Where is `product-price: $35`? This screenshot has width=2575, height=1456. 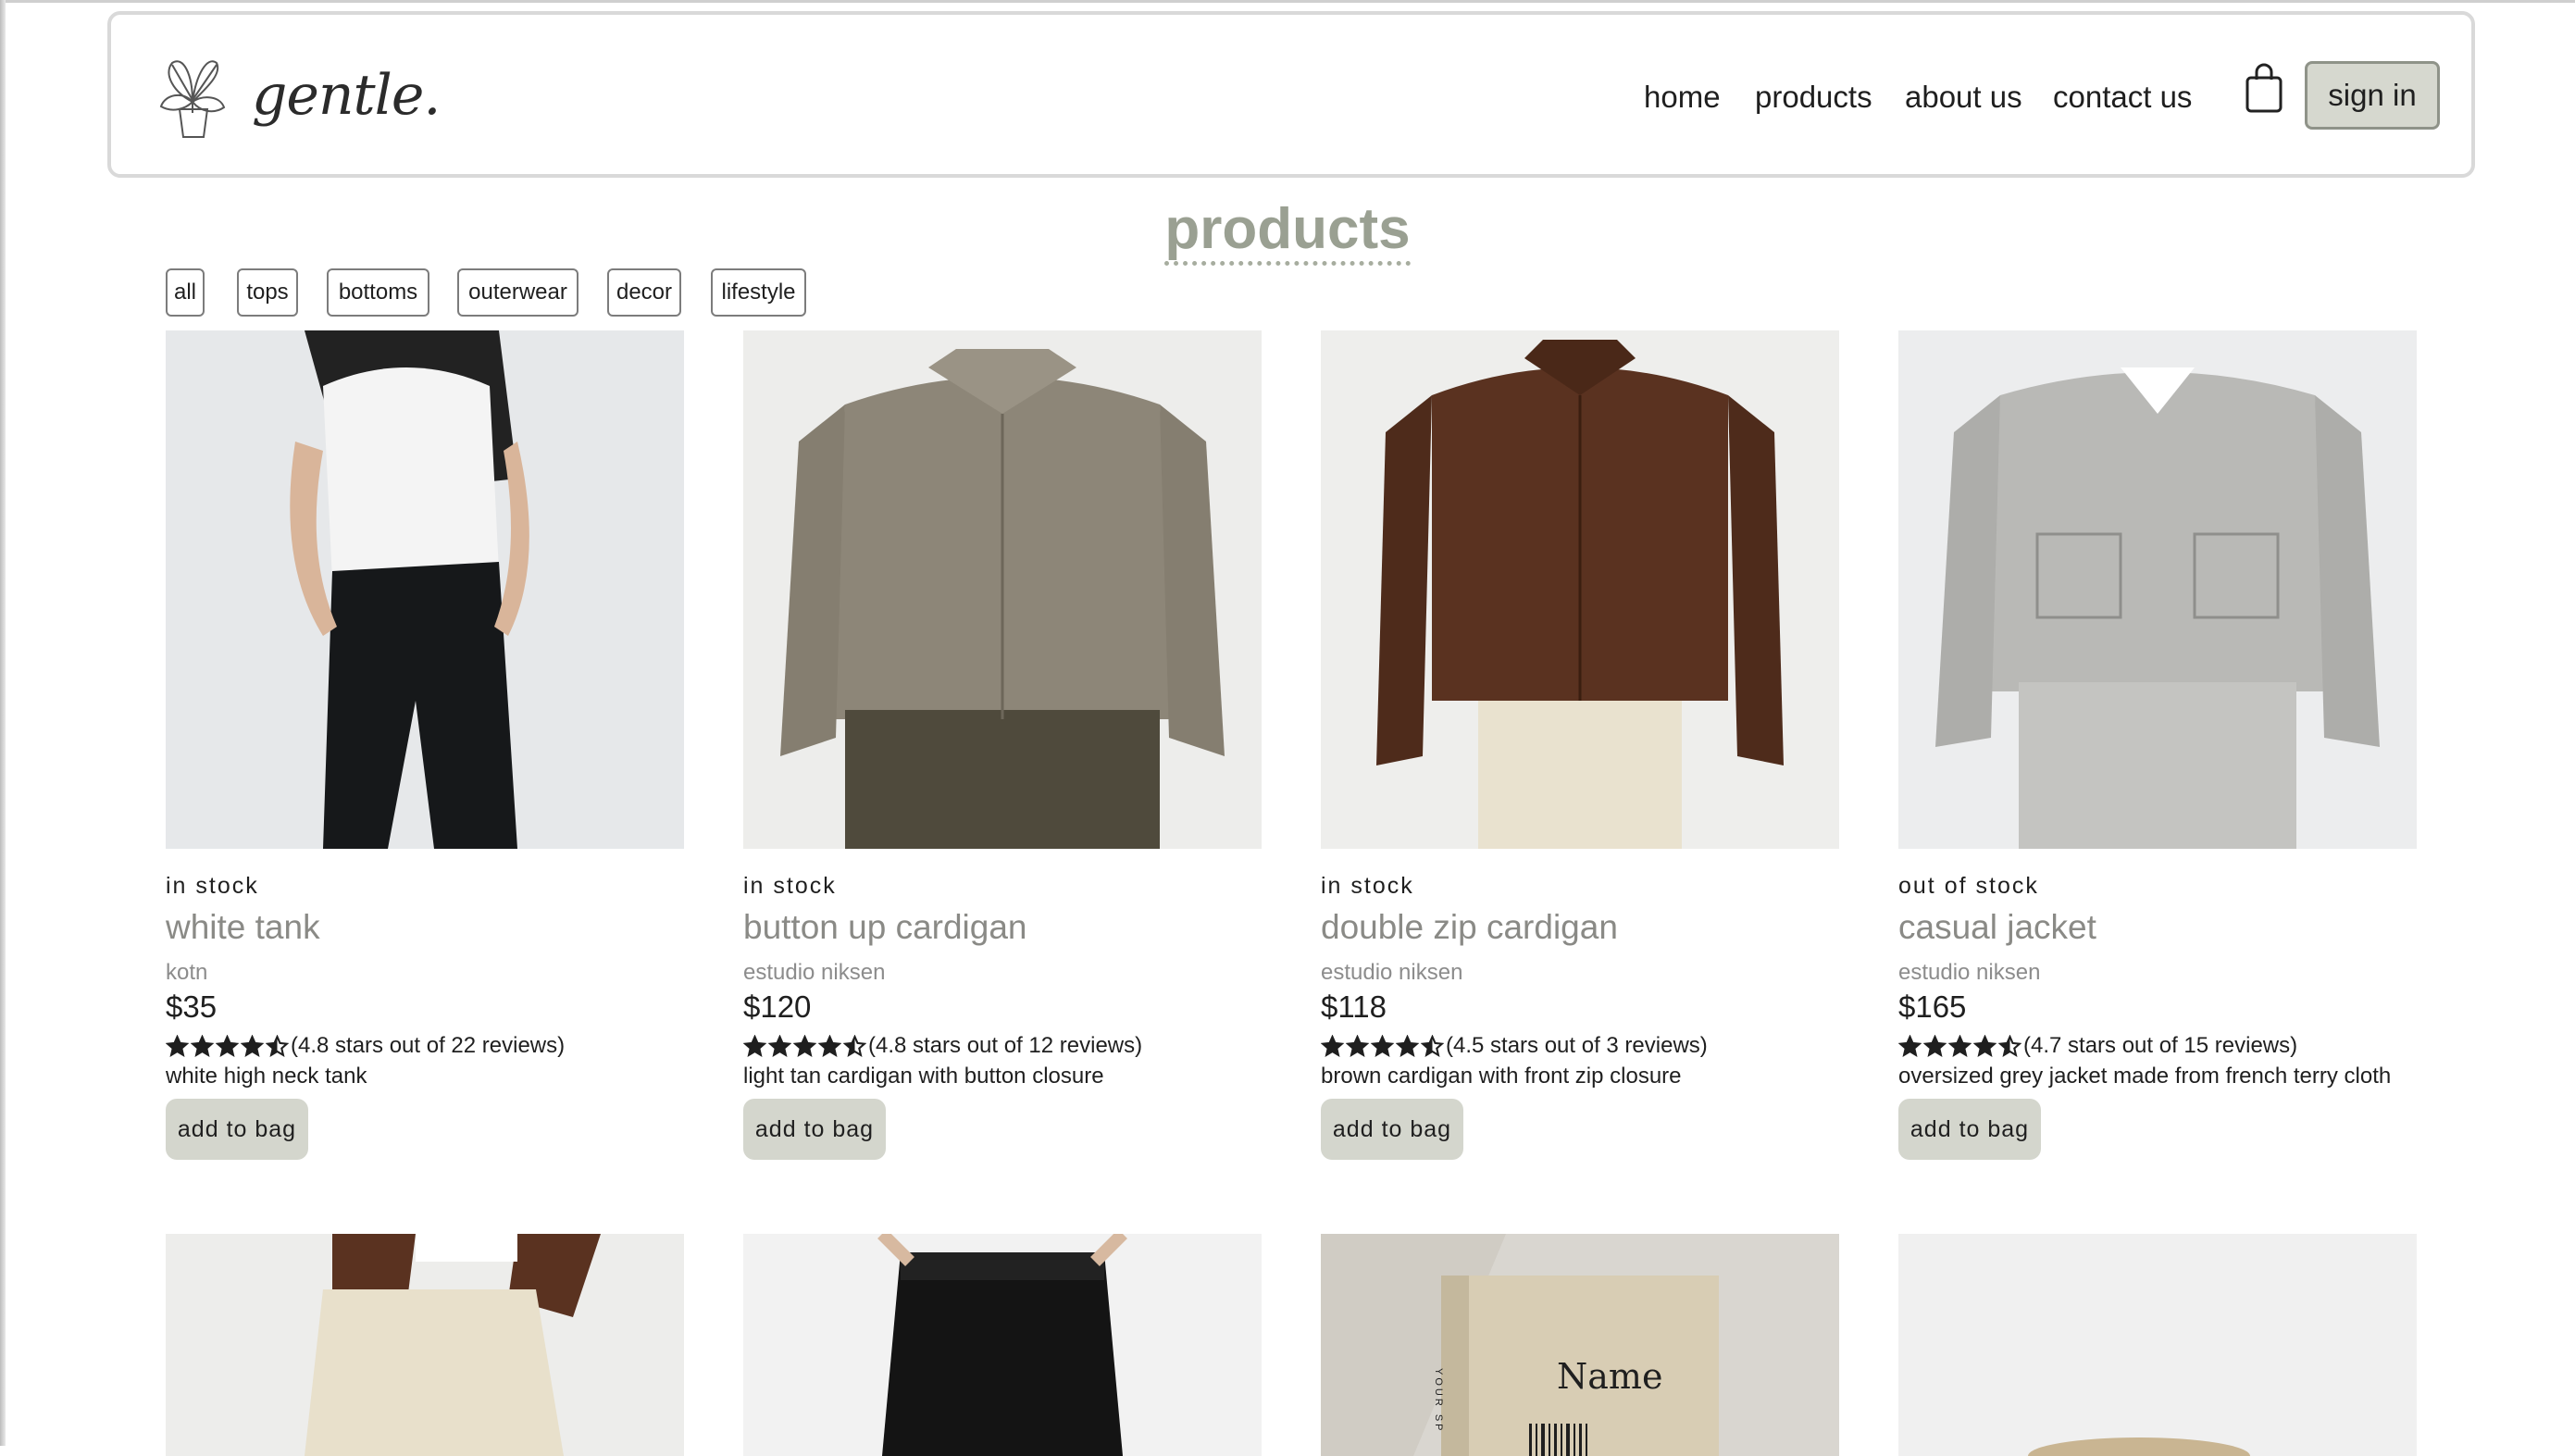 product-price: $35 is located at coordinates (192, 1006).